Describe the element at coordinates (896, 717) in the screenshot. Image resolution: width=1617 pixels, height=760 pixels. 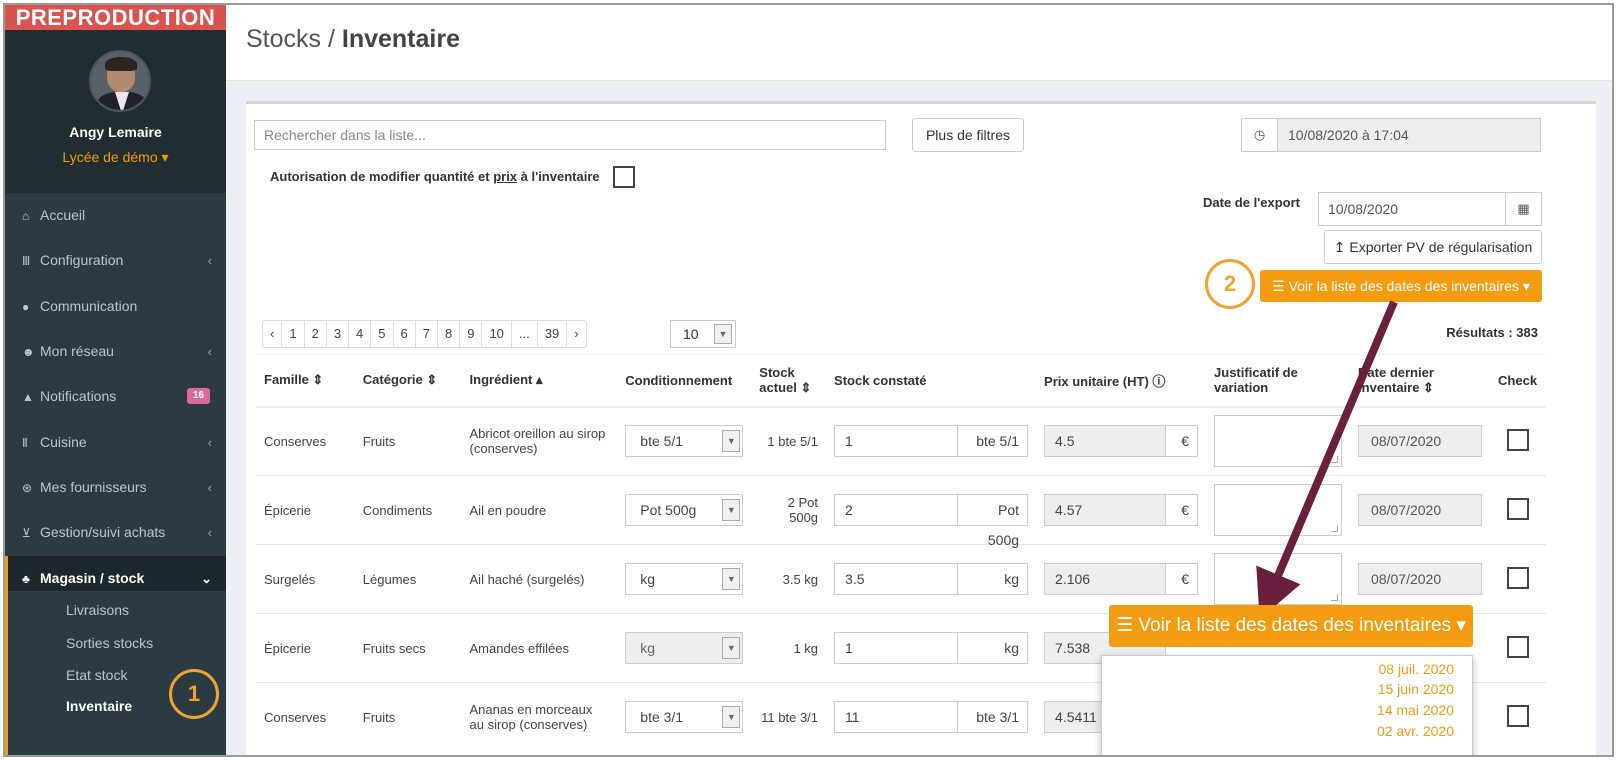
I see `stock-constate-input: 11` at that location.